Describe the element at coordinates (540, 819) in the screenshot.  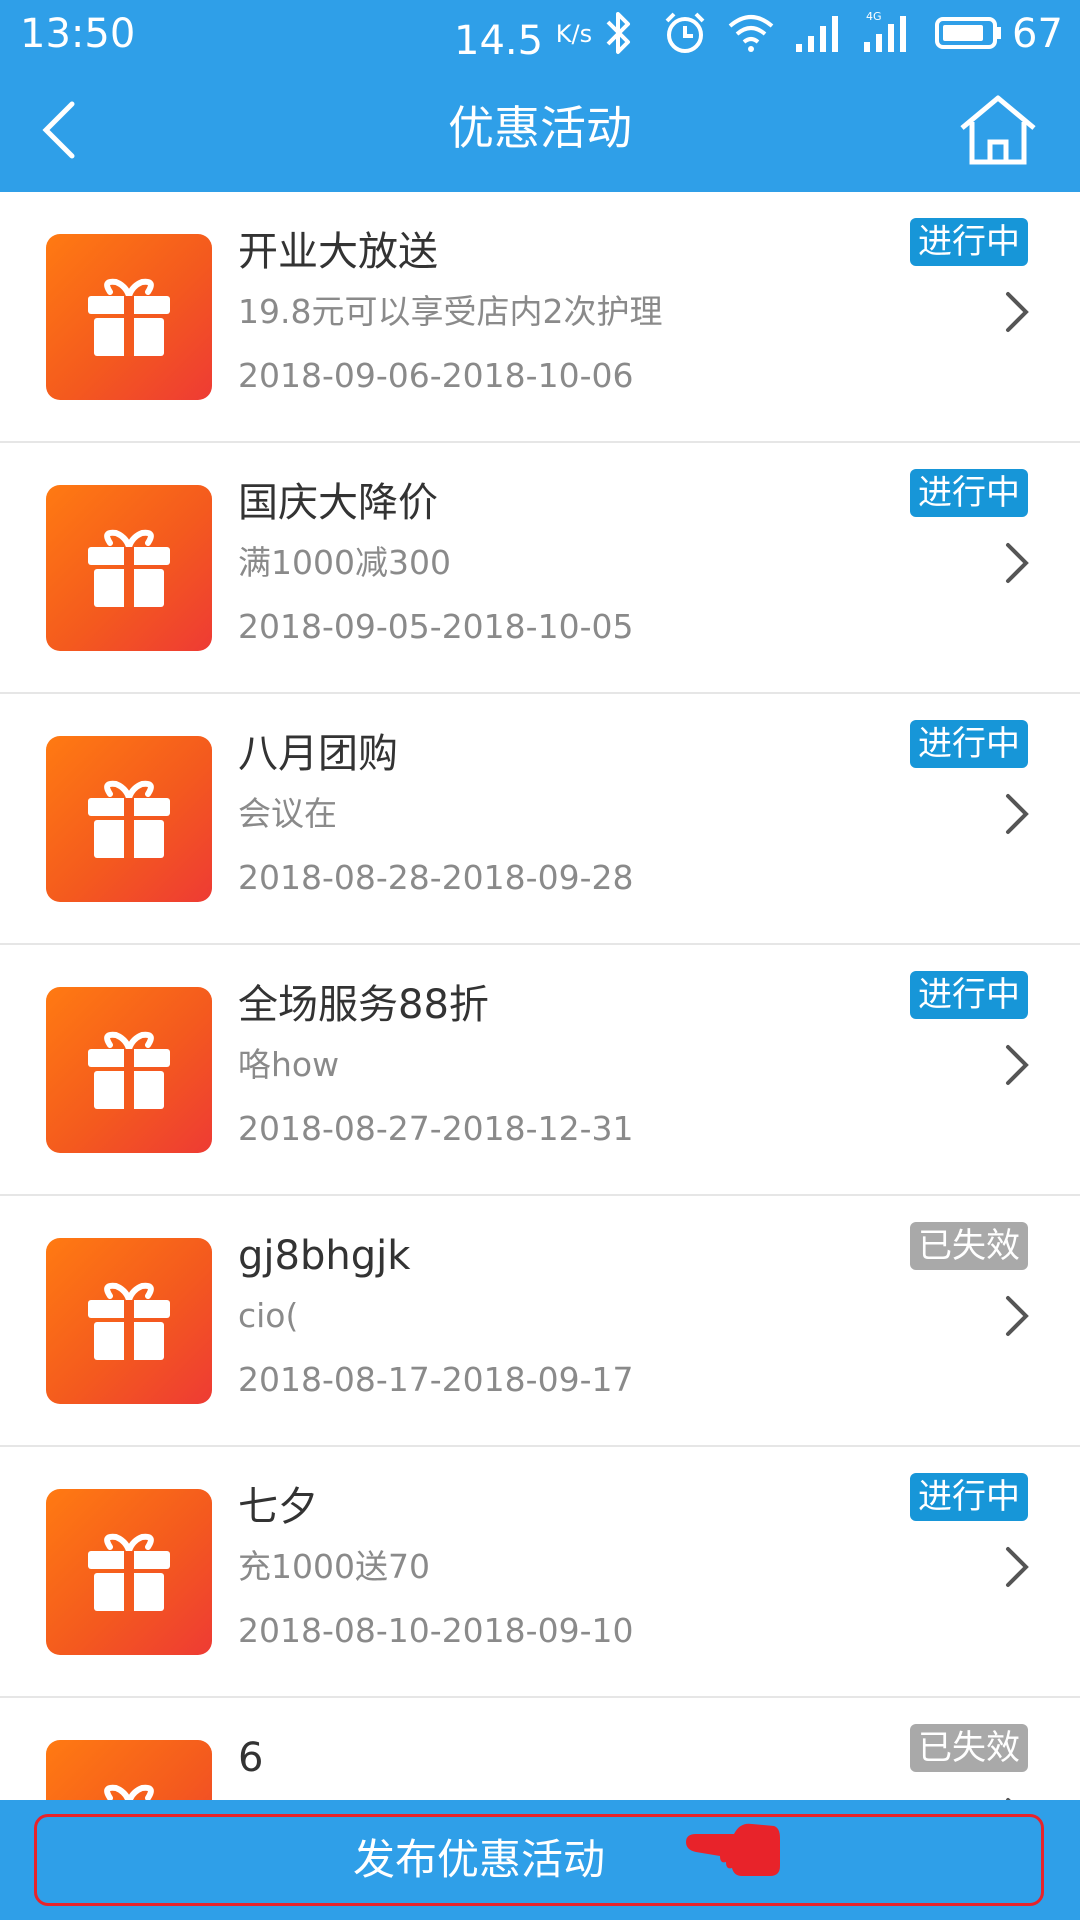
I see `activity-row: 八月团购会议在 2018-08-28-2018-09-28 进行中` at that location.